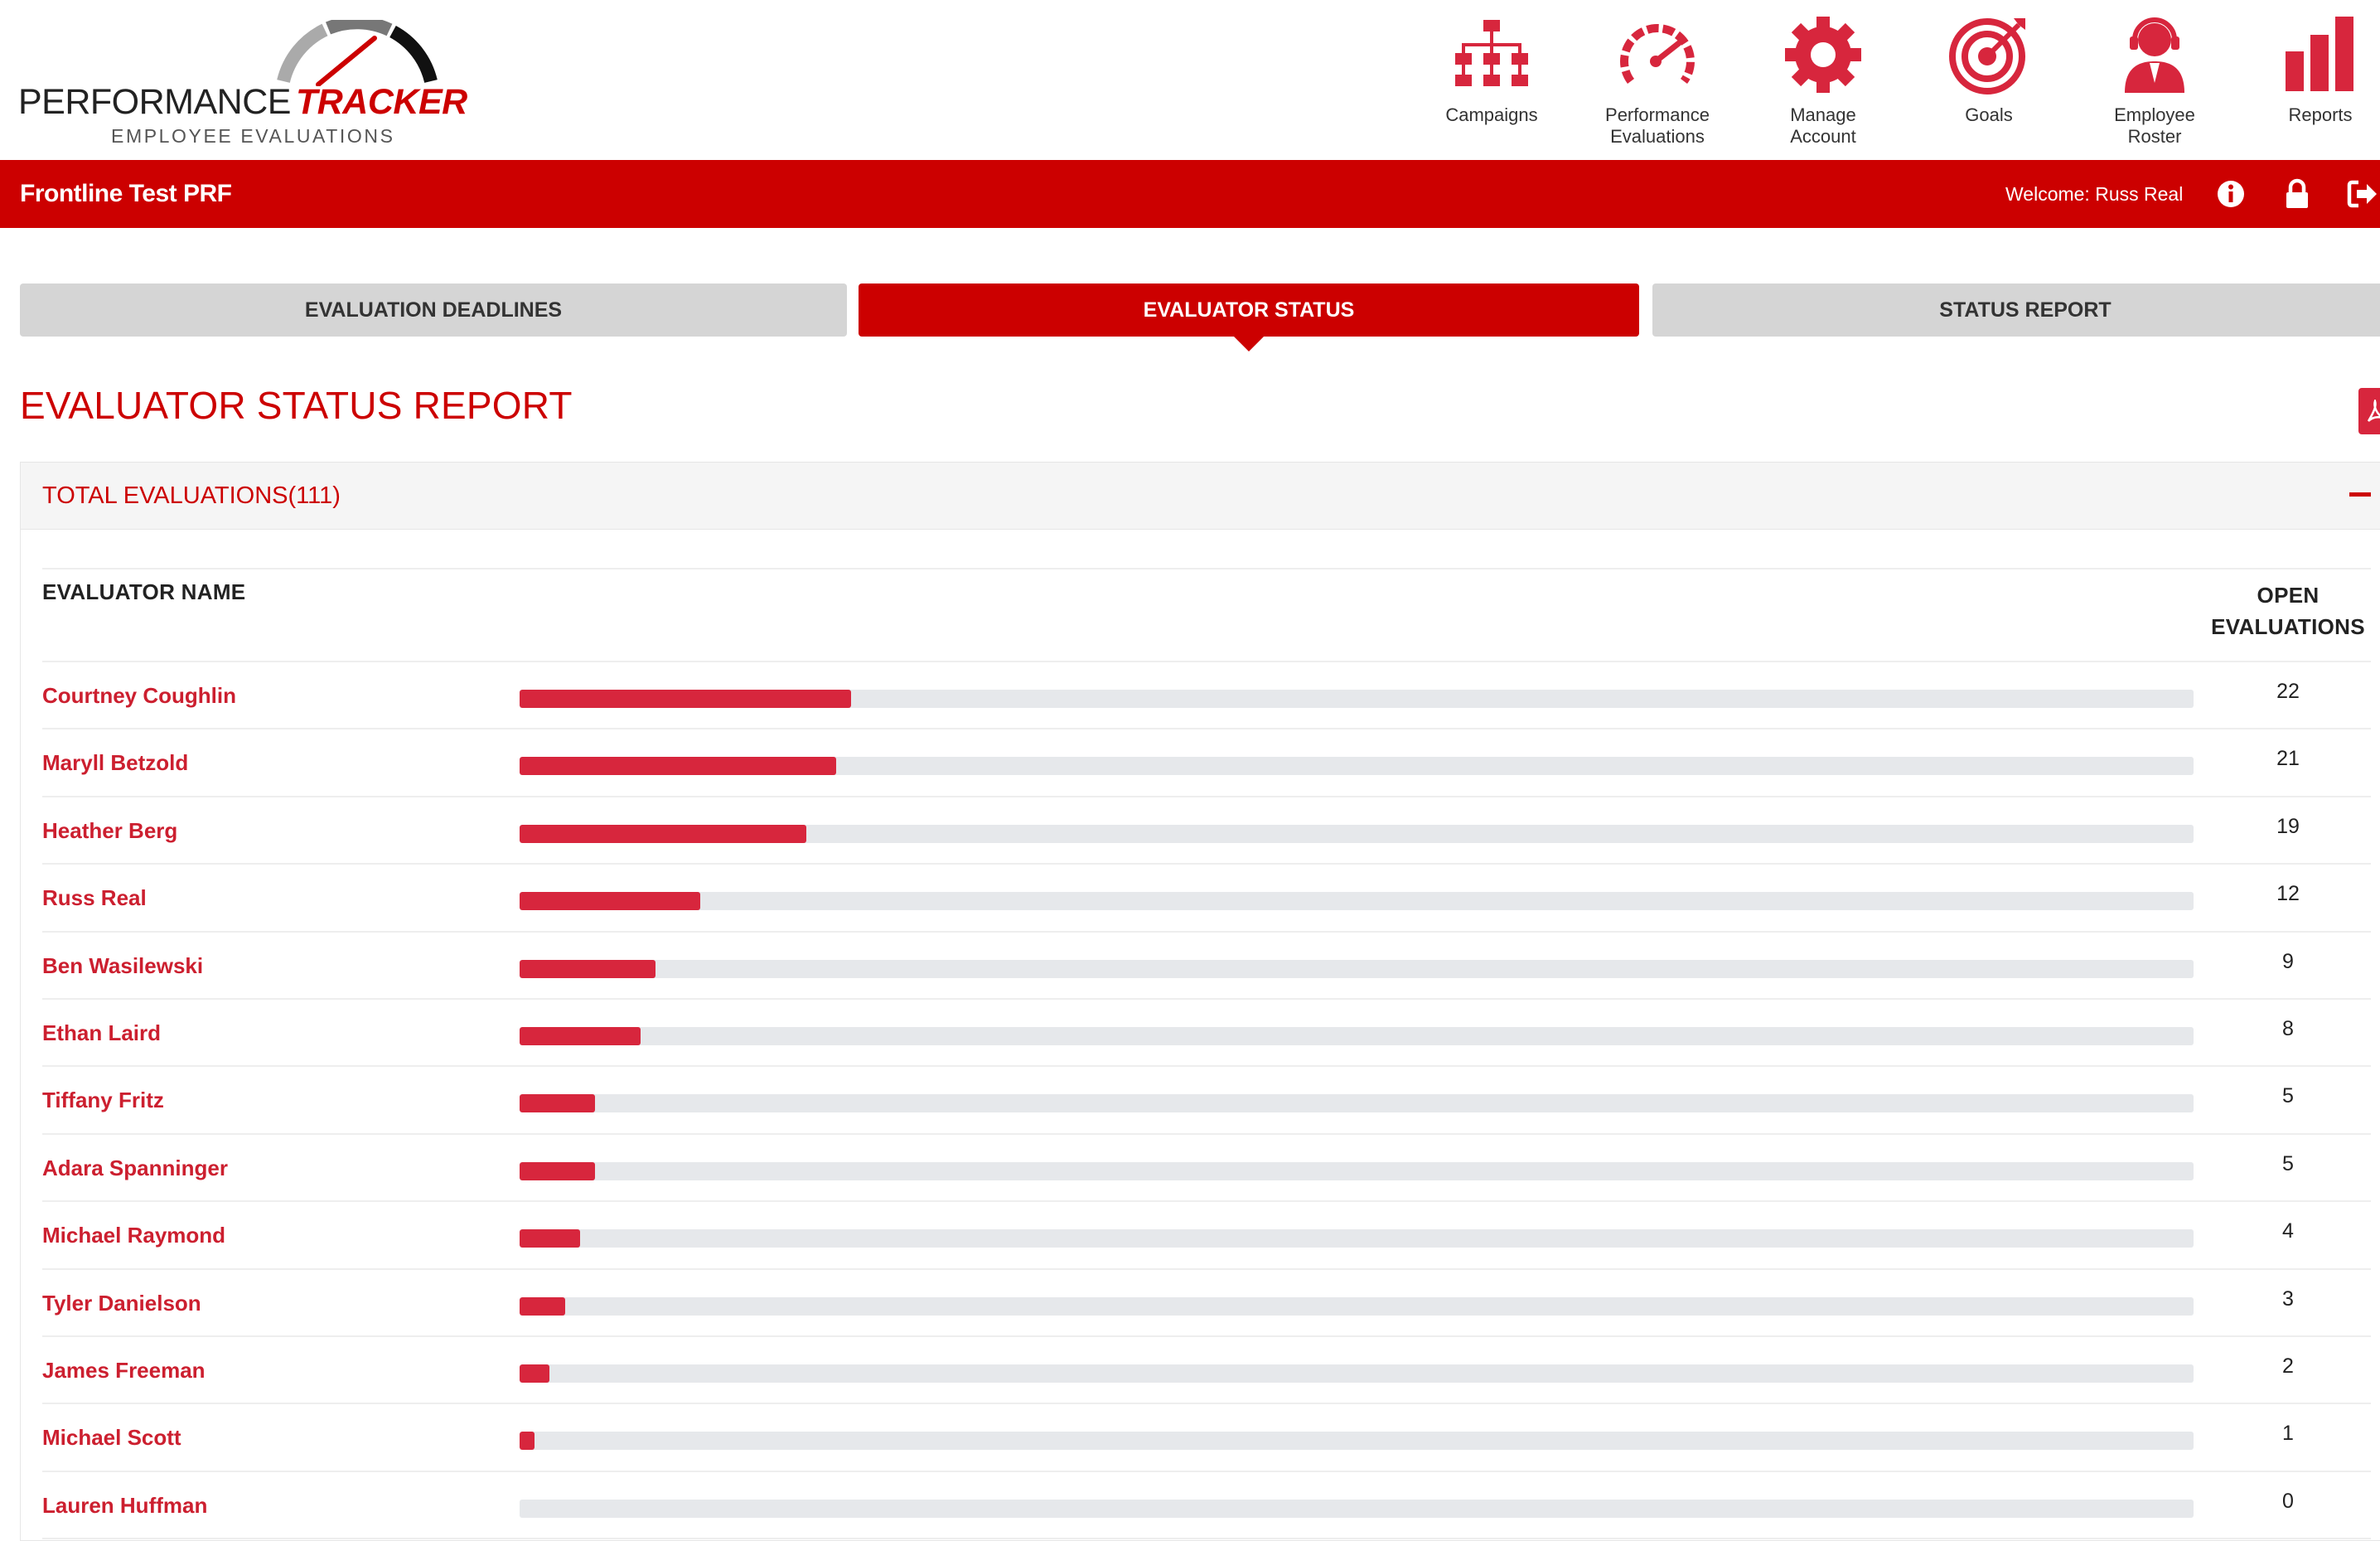 The height and width of the screenshot is (1541, 2380). I want to click on table-row: Tyler Danielson 3, so click(1206, 1304).